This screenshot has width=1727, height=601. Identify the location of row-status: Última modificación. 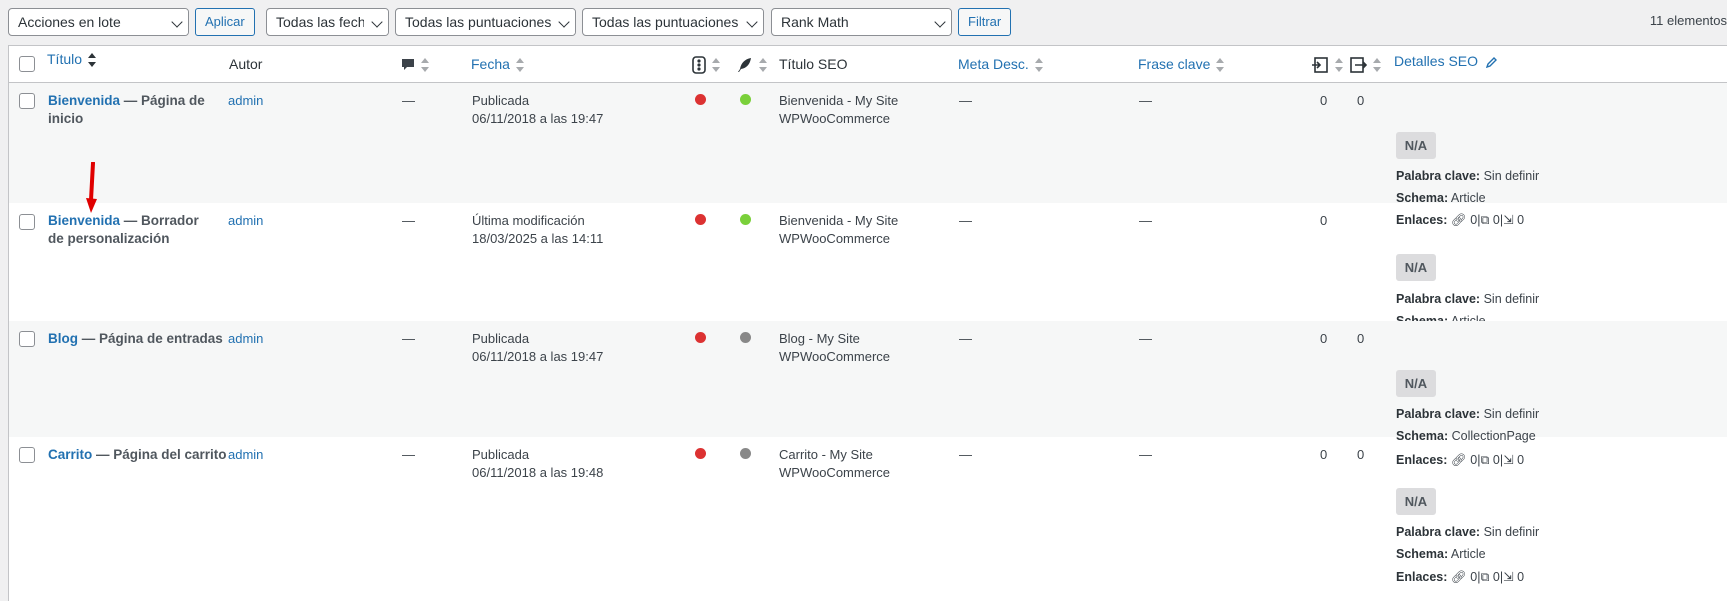
(528, 220).